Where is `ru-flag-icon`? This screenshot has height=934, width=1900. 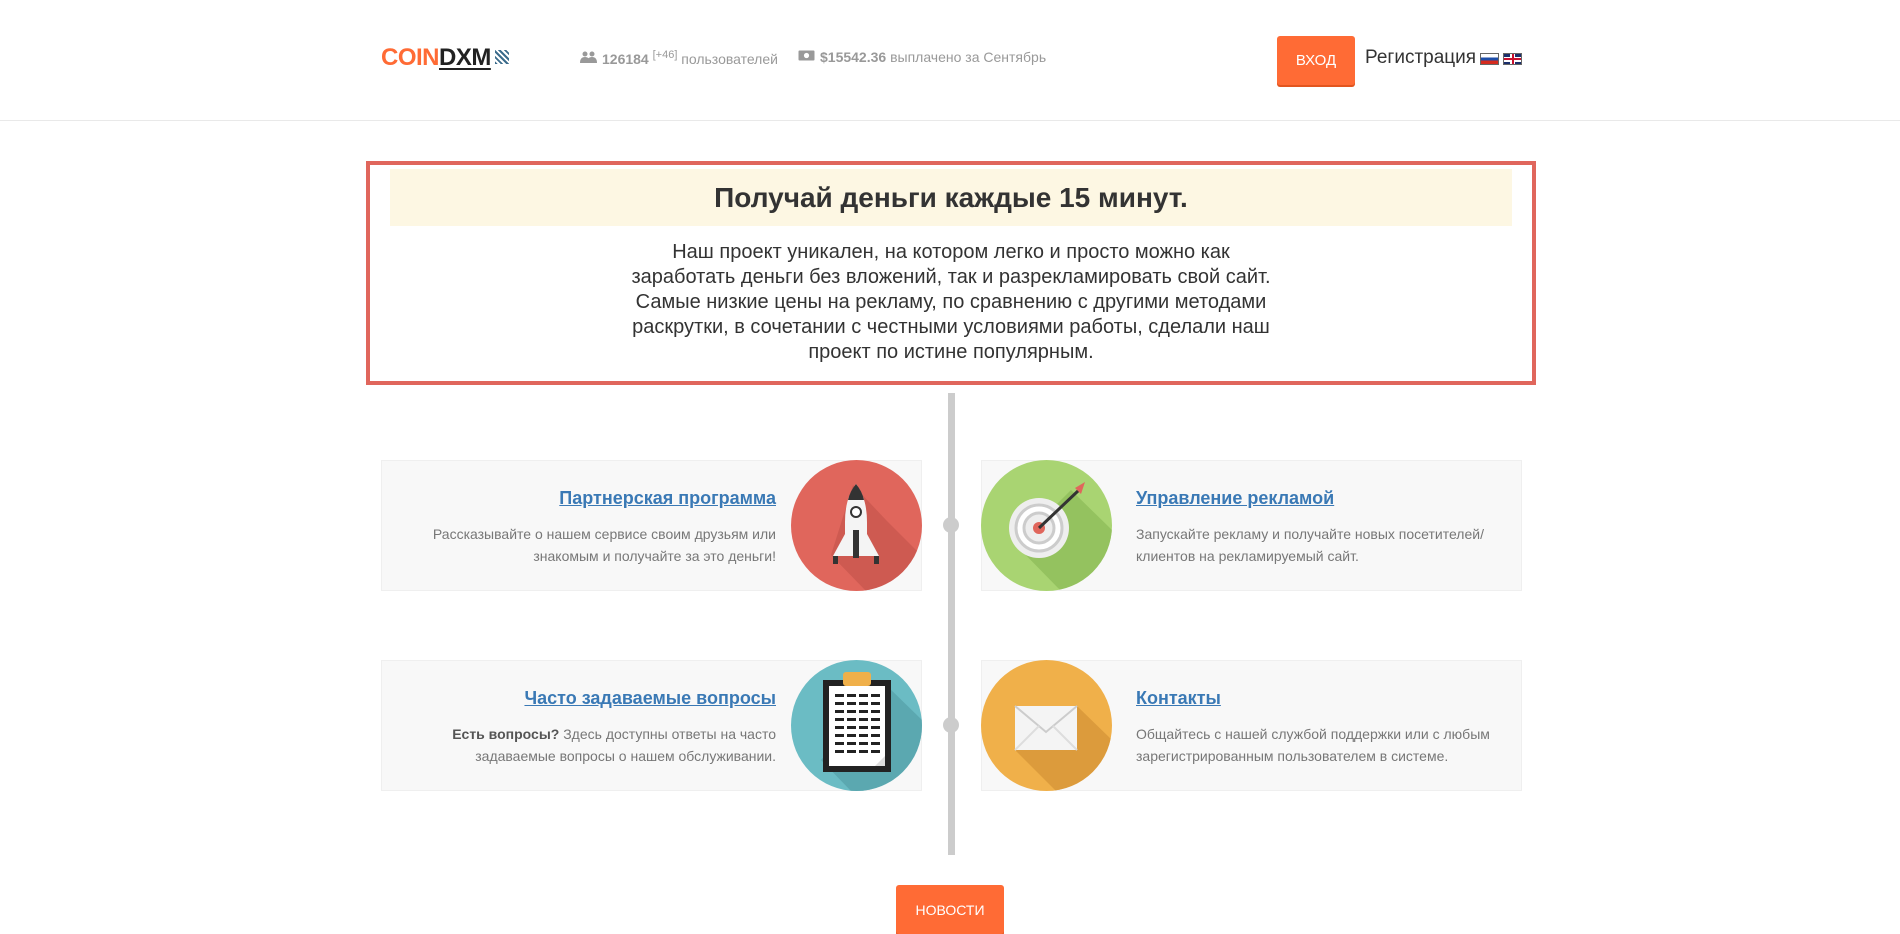 ru-flag-icon is located at coordinates (1489, 59).